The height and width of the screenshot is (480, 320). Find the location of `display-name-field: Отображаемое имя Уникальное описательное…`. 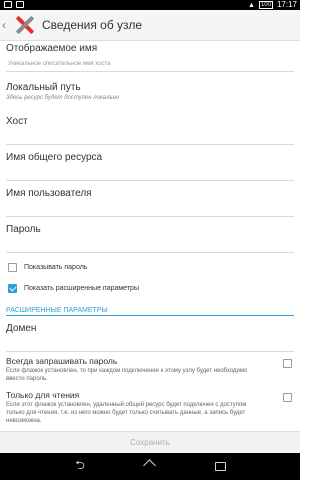

display-name-field: Отображаемое имя Уникальное описательное… is located at coordinates (150, 57).